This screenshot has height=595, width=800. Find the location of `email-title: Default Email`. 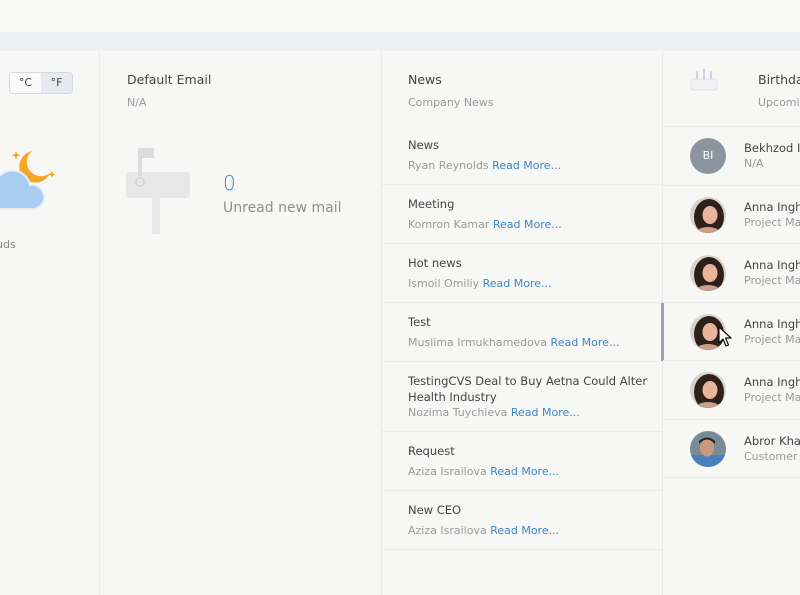

email-title: Default Email is located at coordinates (169, 79).